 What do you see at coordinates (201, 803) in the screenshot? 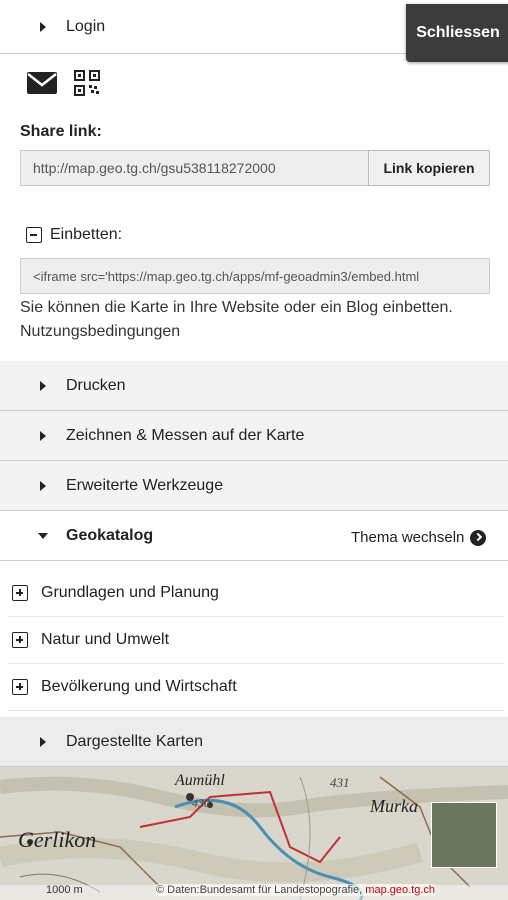
I see `map-label-430: 430` at bounding box center [201, 803].